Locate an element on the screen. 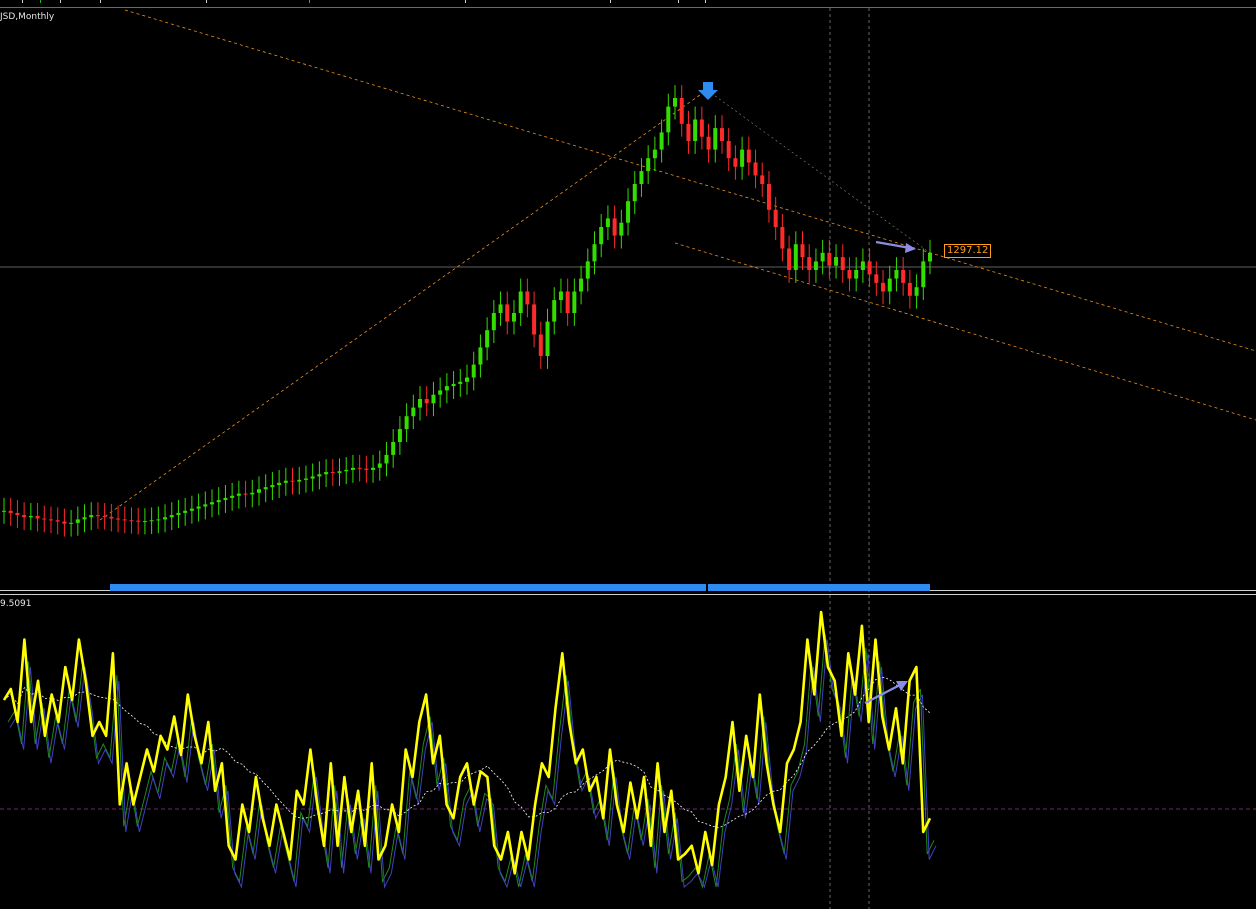 The image size is (1256, 909). top-connector-line is located at coordinates (818, 171).